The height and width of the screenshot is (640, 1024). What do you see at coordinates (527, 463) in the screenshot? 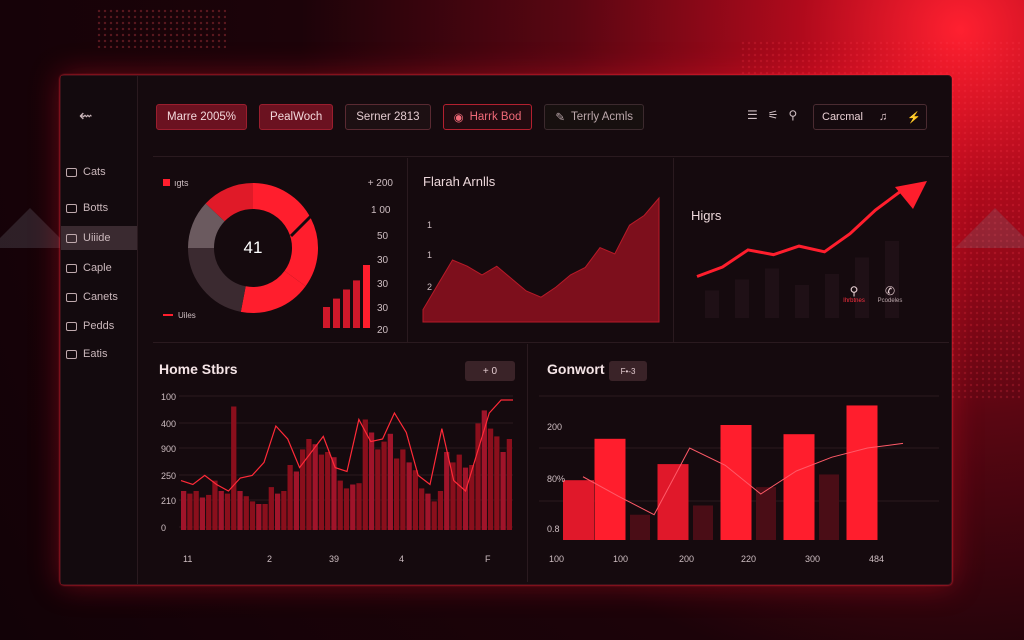
I see `divider-v3` at bounding box center [527, 463].